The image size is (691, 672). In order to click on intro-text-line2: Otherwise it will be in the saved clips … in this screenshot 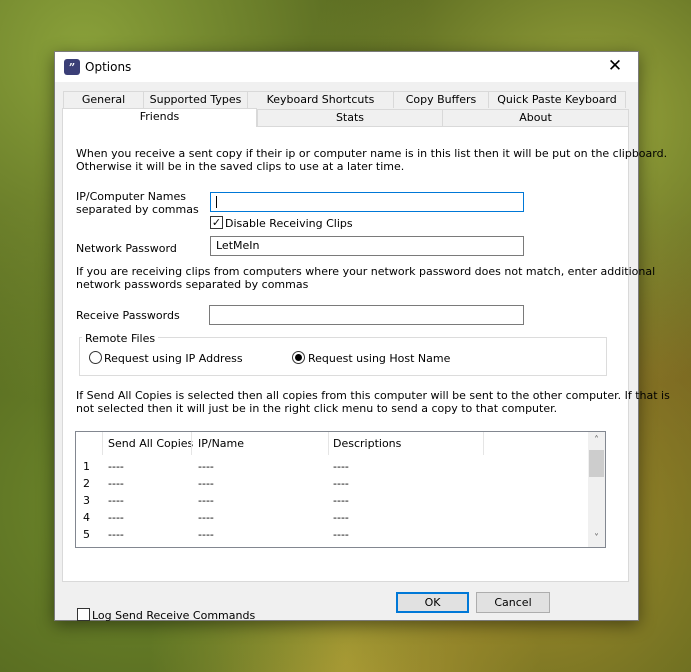, I will do `click(240, 166)`.